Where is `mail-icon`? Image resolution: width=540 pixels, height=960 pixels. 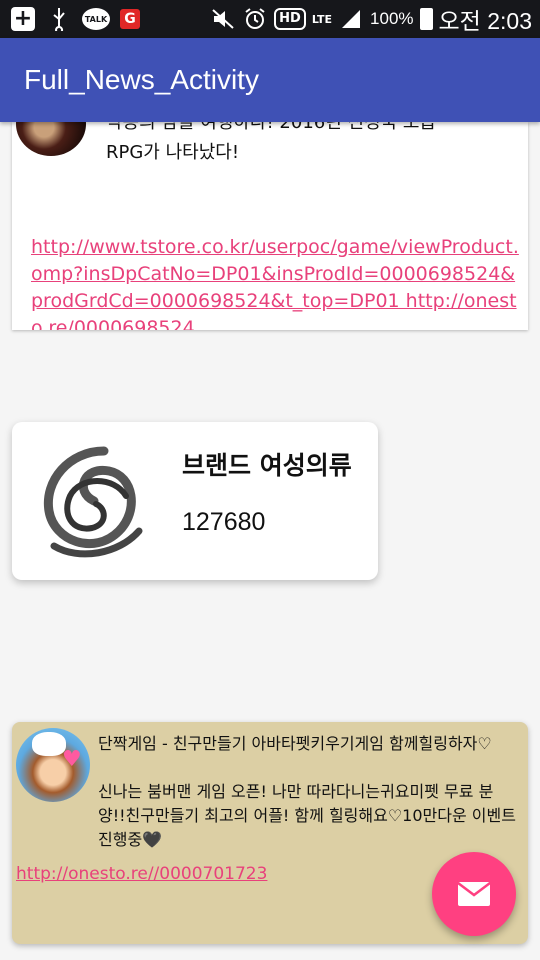 mail-icon is located at coordinates (474, 894).